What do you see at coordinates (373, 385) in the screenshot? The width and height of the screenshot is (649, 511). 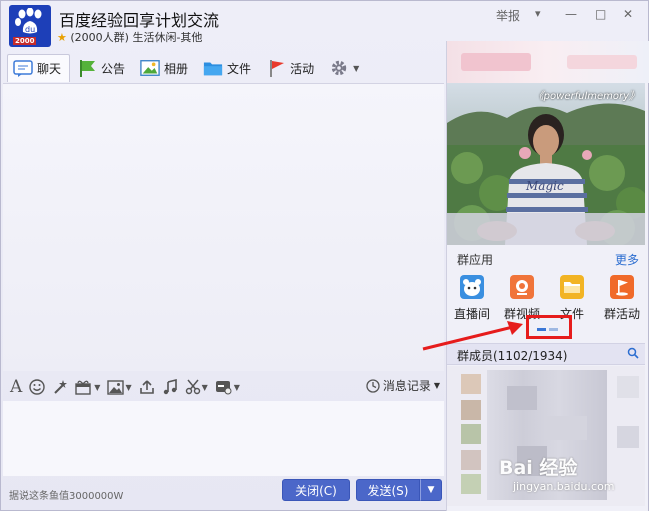 I see `clock-icon` at bounding box center [373, 385].